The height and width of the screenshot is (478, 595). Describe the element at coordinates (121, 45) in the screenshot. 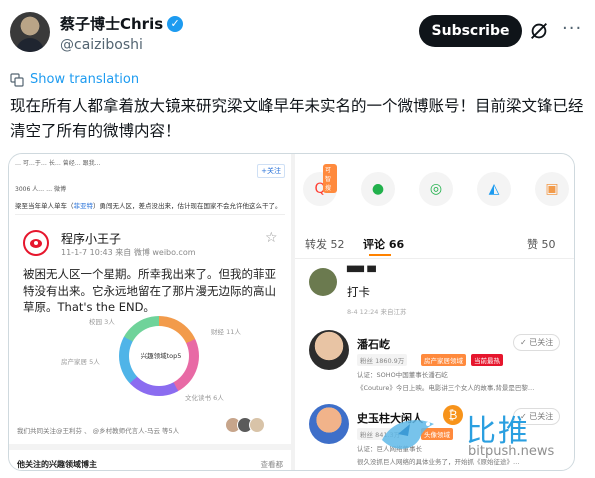

I see `author-handle: @caiziboshi` at that location.